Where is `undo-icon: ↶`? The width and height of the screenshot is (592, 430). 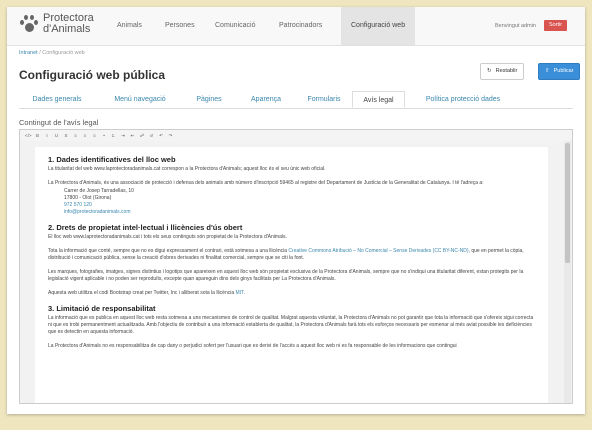 undo-icon: ↶ is located at coordinates (161, 136).